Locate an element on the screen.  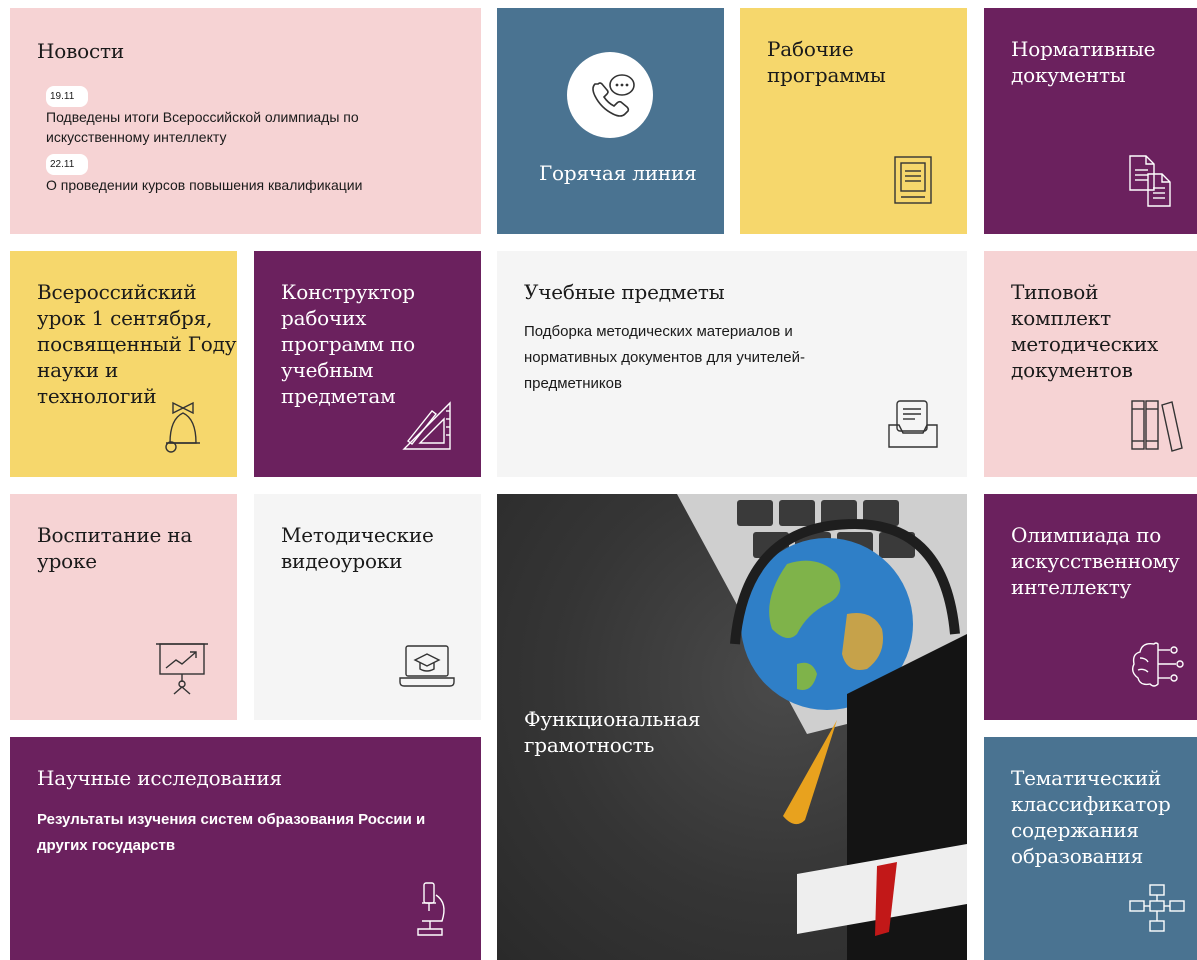
video-lessons-tile: Методические видеоуроки is located at coordinates (367, 607).